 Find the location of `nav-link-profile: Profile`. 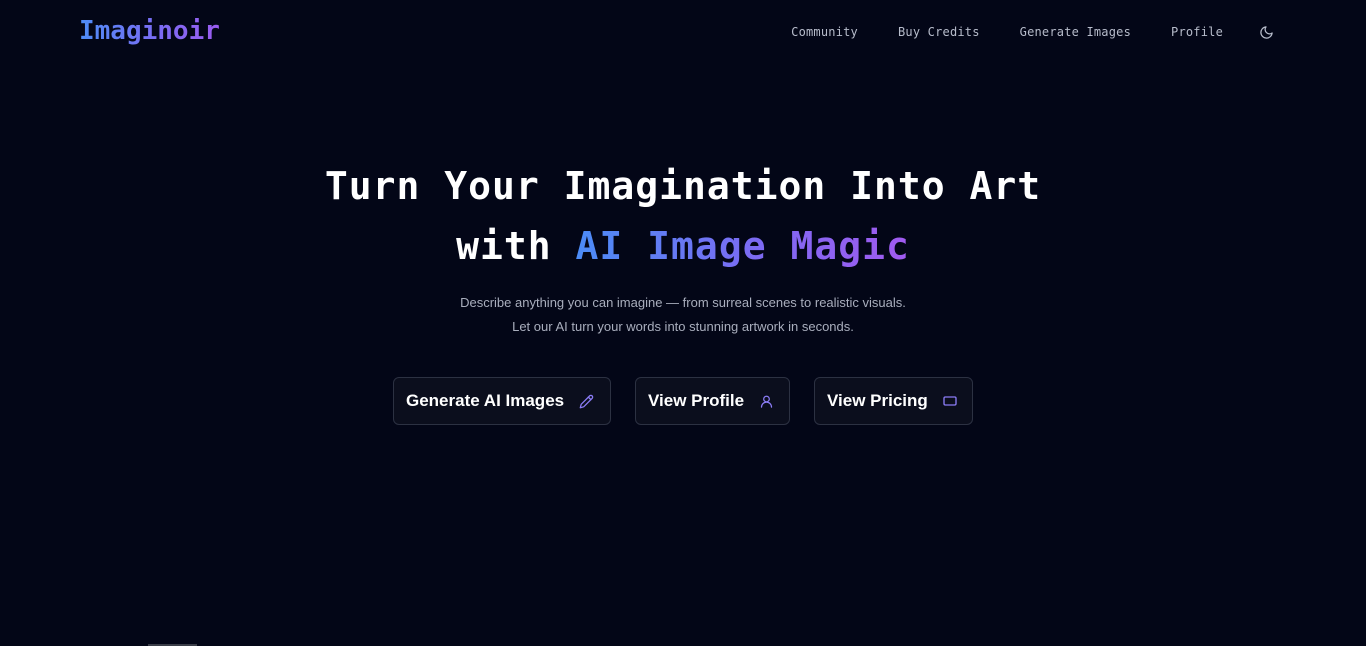

nav-link-profile: Profile is located at coordinates (1197, 32).